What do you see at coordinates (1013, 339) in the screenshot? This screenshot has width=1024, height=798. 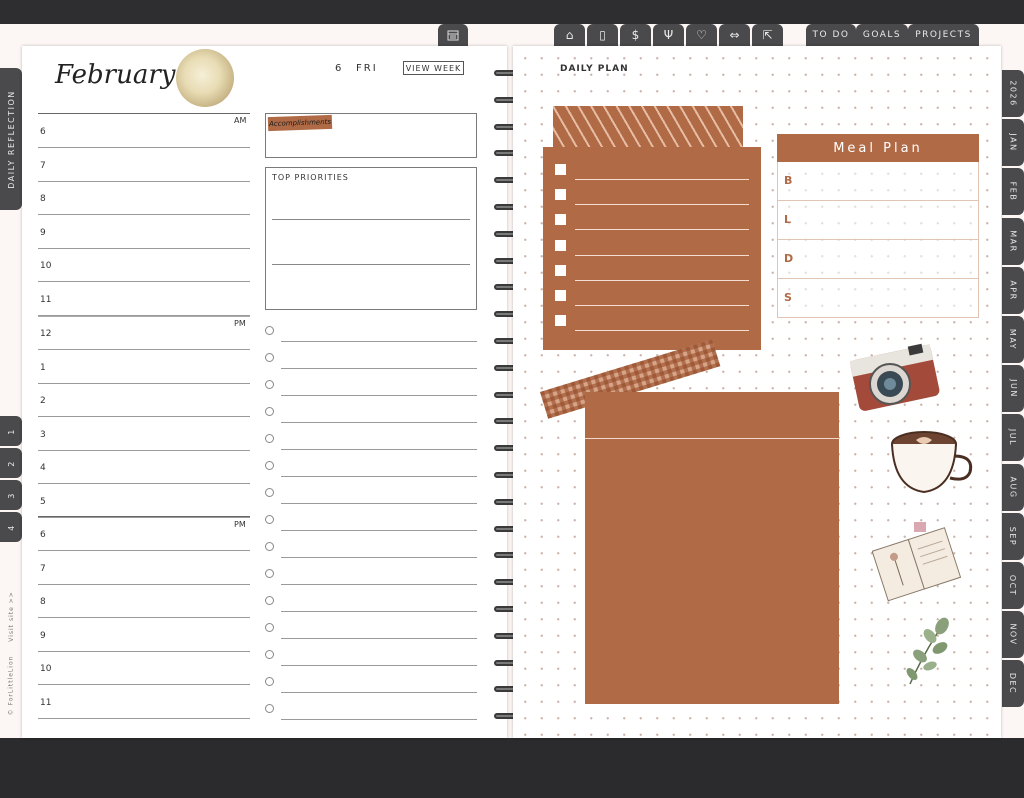 I see `month-tab-may: MAY` at bounding box center [1013, 339].